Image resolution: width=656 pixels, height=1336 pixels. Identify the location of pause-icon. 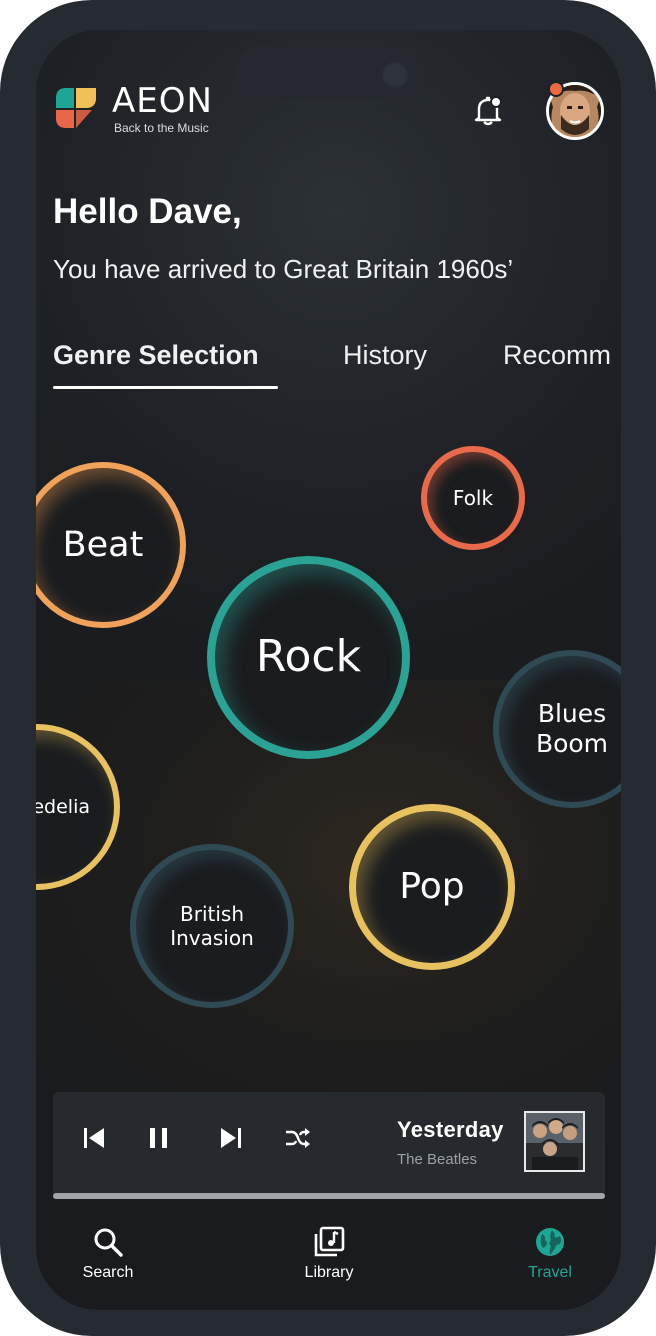
(158, 1138).